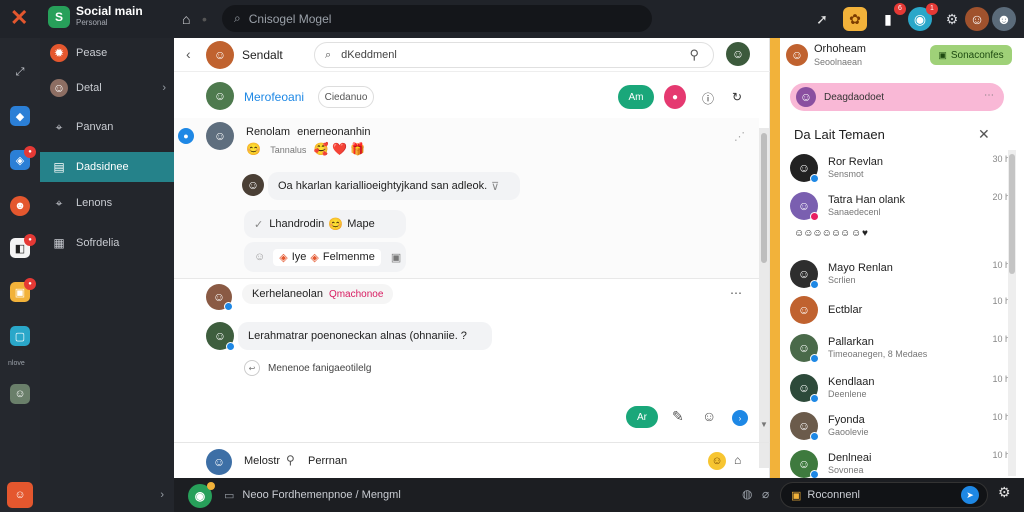 This screenshot has height=512, width=1024. Describe the element at coordinates (20, 275) in the screenshot. I see `icon-rail: ⤢ ◆ ◈ ● ☻ ◧ ● ▣ ● ▢ nlove ☺ ☺` at that location.